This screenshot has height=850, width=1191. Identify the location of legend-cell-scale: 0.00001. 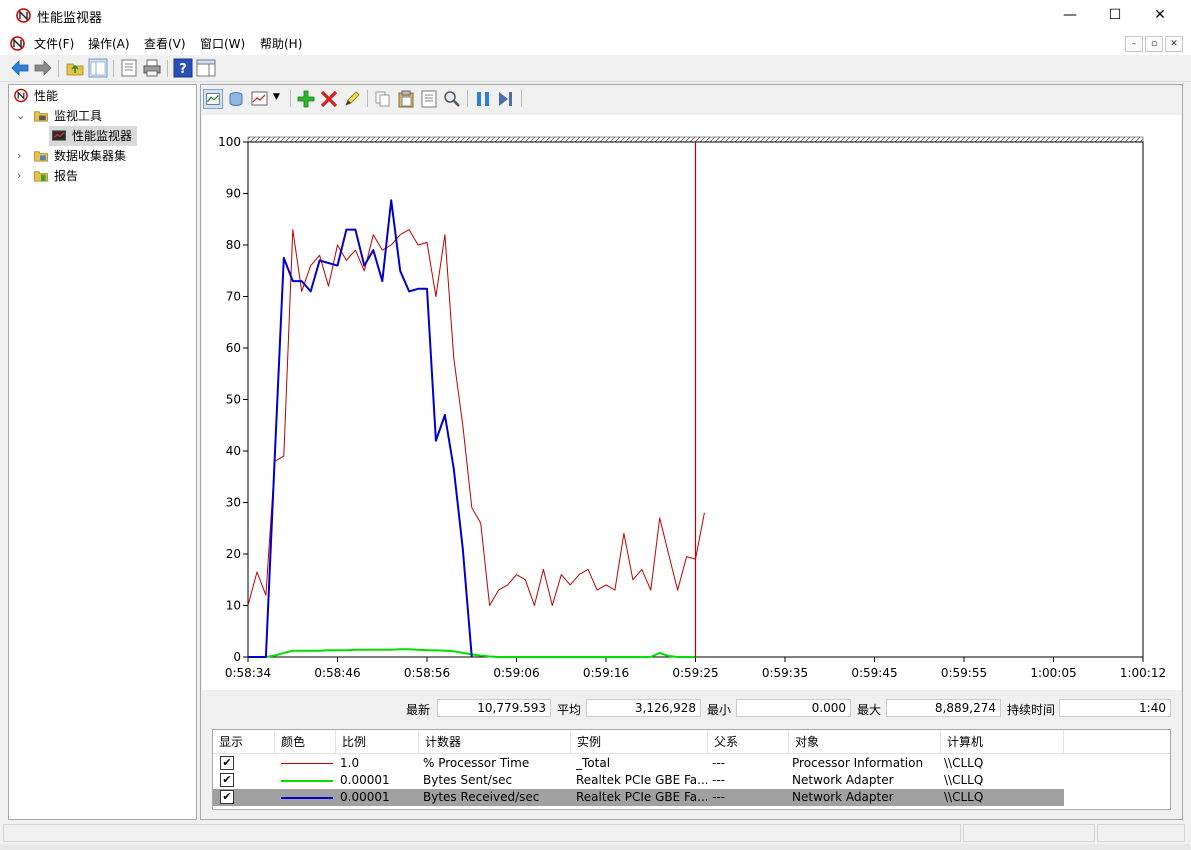
(365, 780).